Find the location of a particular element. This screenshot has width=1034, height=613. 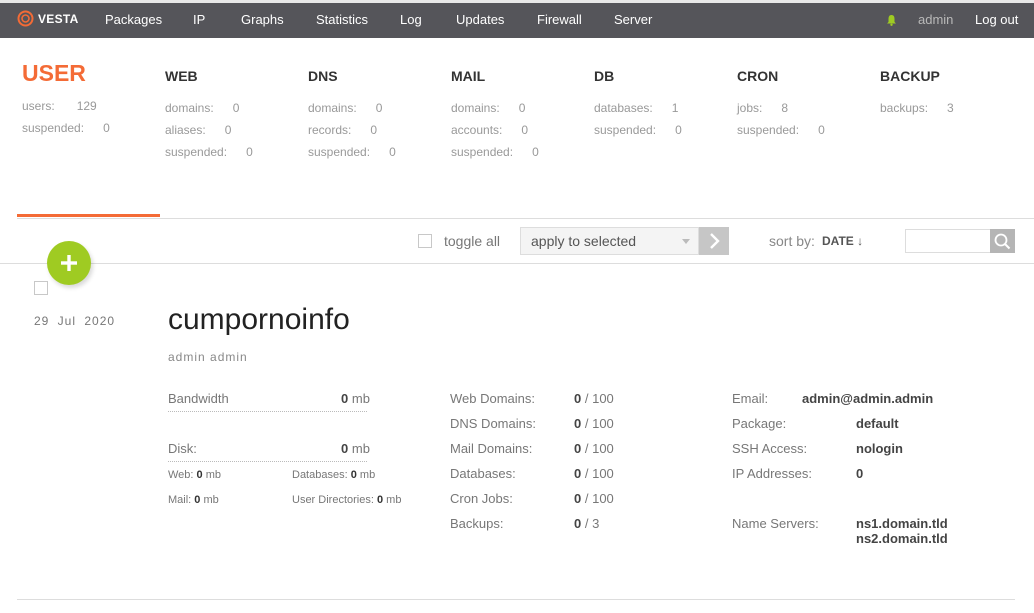

stats-backup-title: BACKUP is located at coordinates (917, 76).